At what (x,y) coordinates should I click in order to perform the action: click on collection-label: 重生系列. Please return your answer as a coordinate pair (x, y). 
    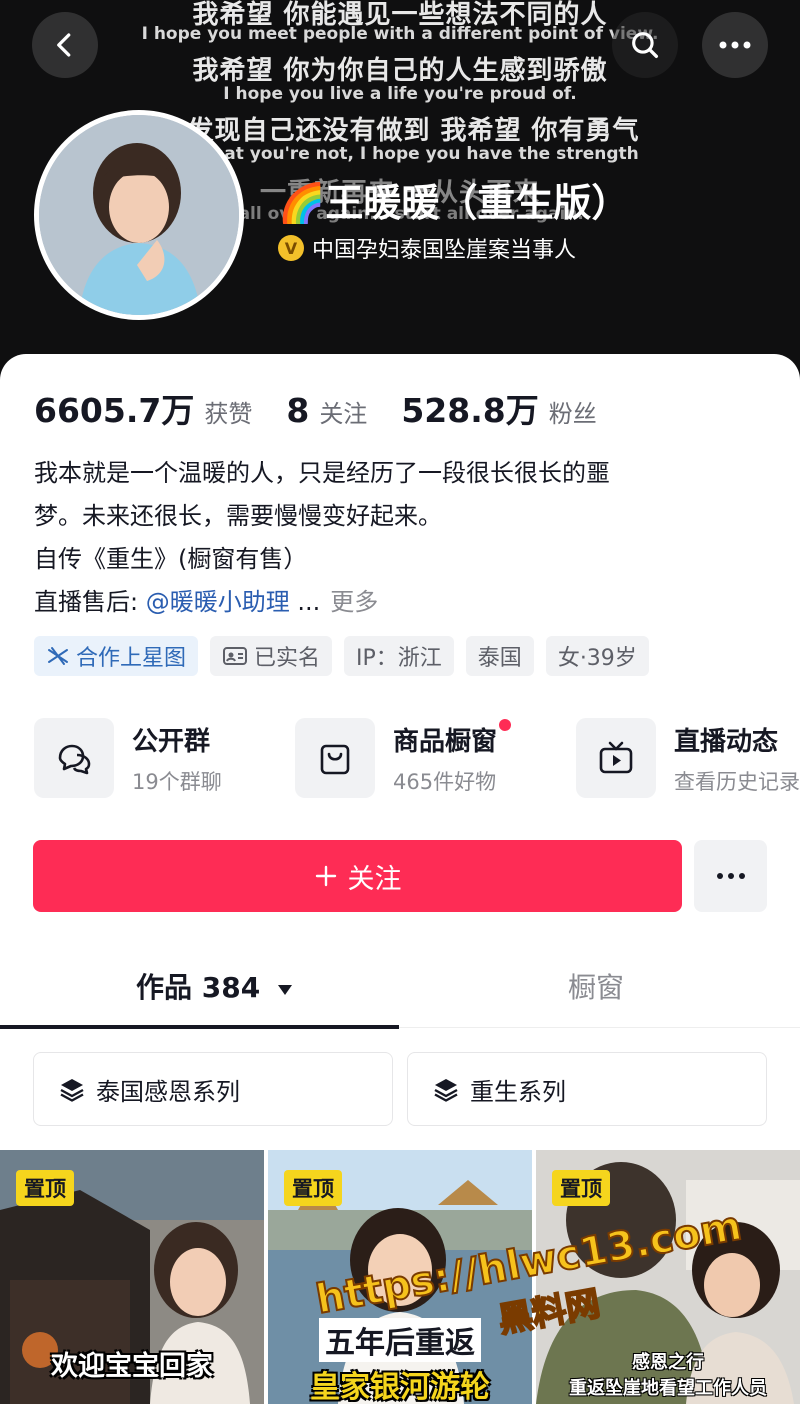
    Looking at the image, I should click on (518, 1091).